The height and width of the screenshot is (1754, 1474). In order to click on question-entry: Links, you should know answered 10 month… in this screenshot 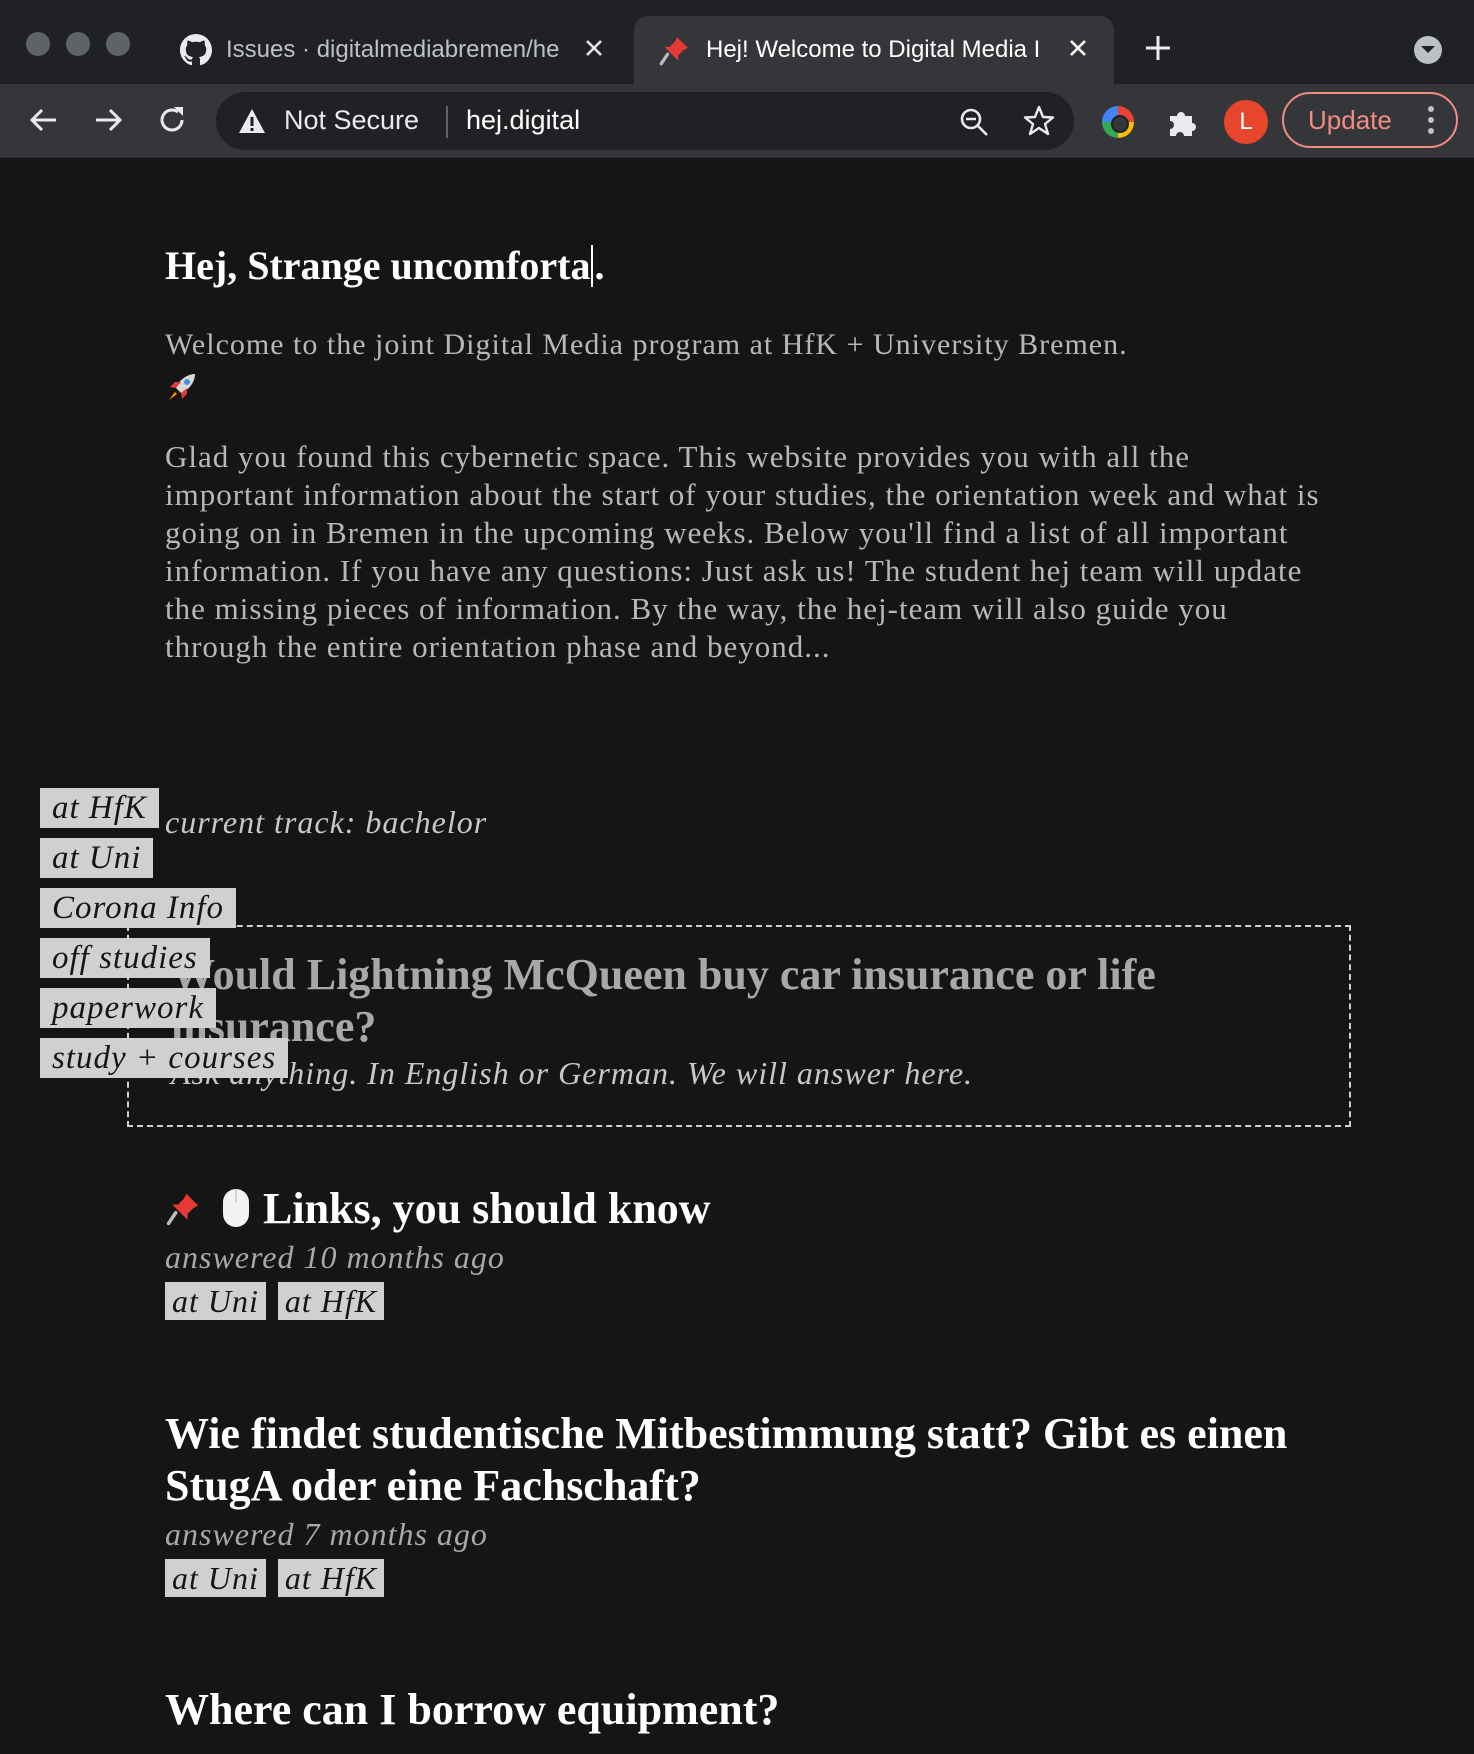, I will do `click(755, 1251)`.